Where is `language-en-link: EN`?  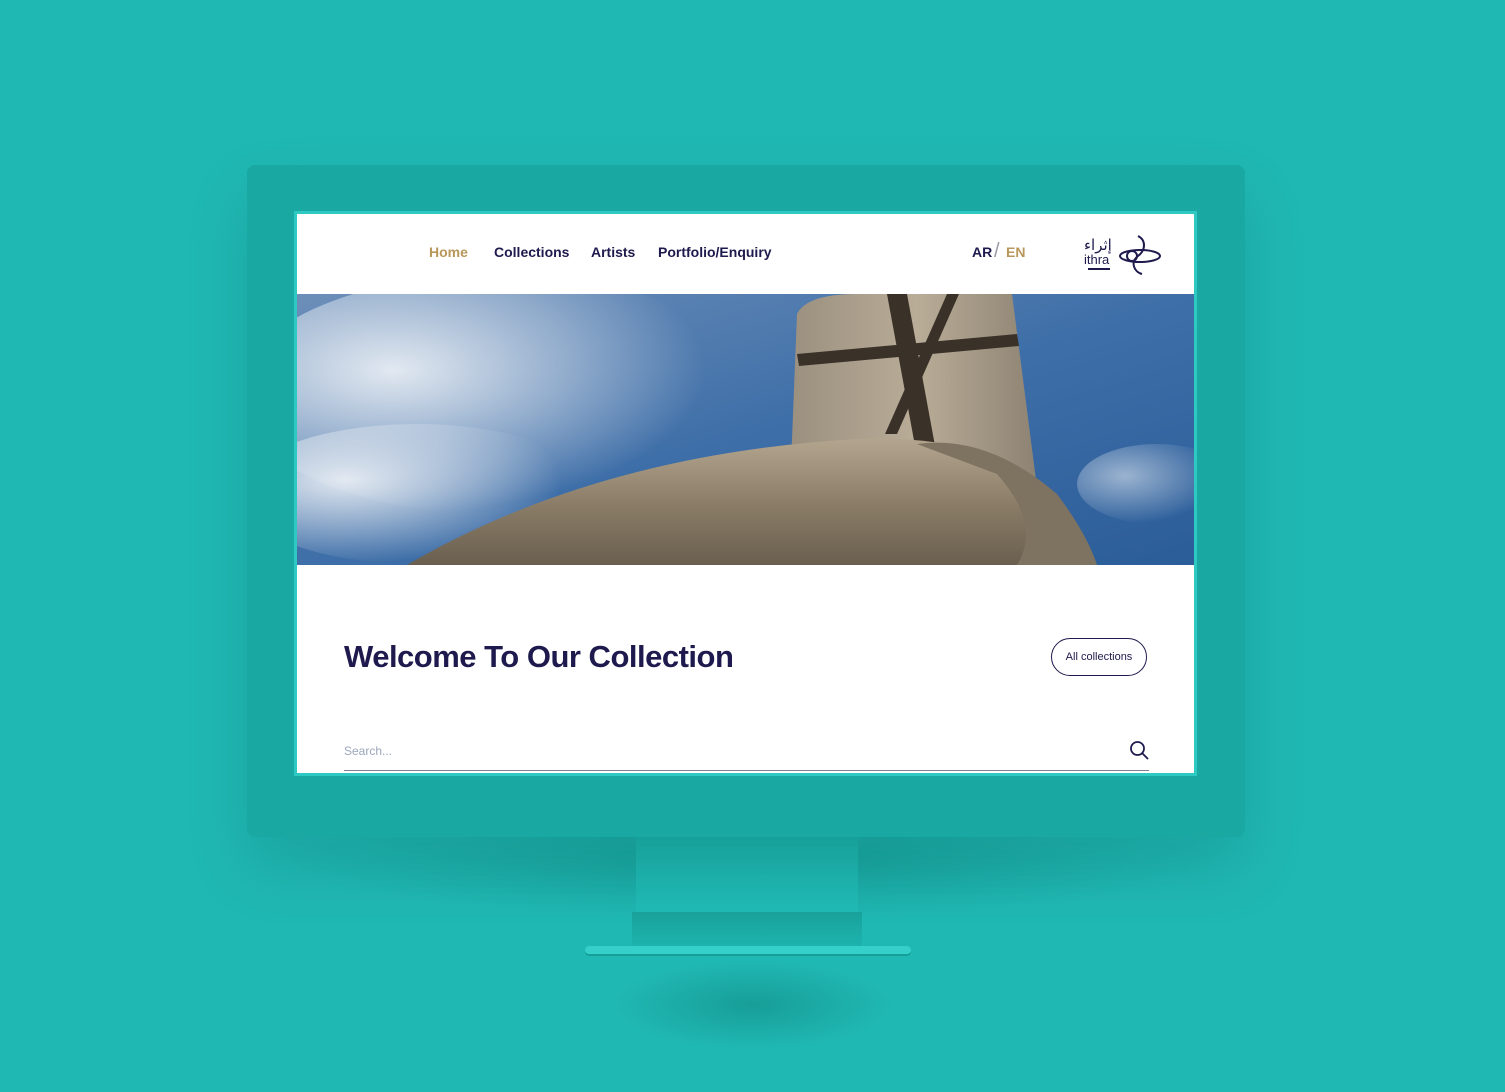
language-en-link: EN is located at coordinates (1015, 252).